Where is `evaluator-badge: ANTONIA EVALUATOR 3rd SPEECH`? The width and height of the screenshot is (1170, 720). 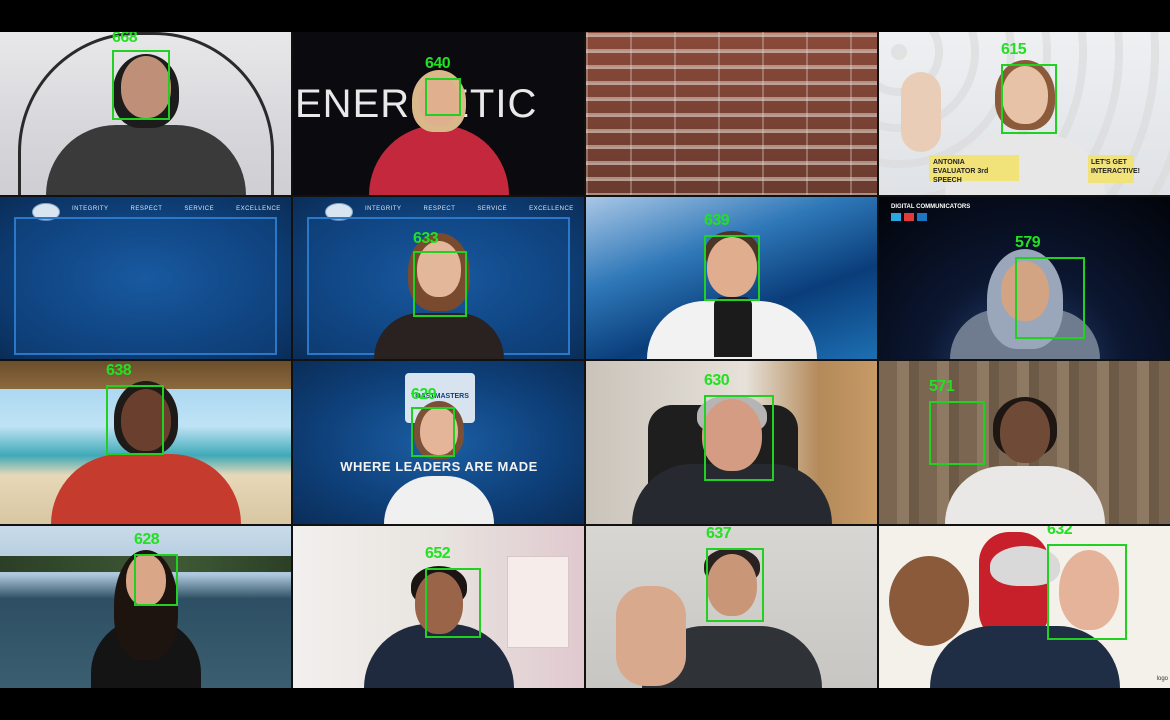
evaluator-badge: ANTONIA EVALUATOR 3rd SPEECH is located at coordinates (974, 169).